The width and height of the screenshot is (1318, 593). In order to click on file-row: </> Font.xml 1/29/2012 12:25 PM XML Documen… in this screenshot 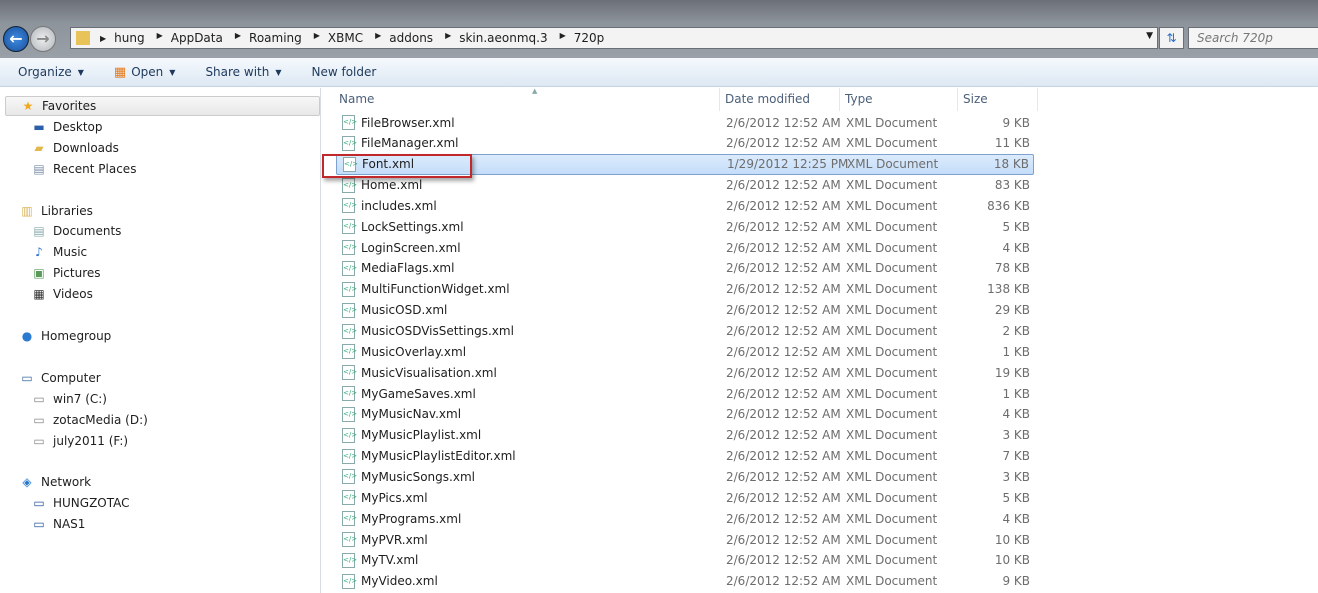, I will do `click(685, 164)`.